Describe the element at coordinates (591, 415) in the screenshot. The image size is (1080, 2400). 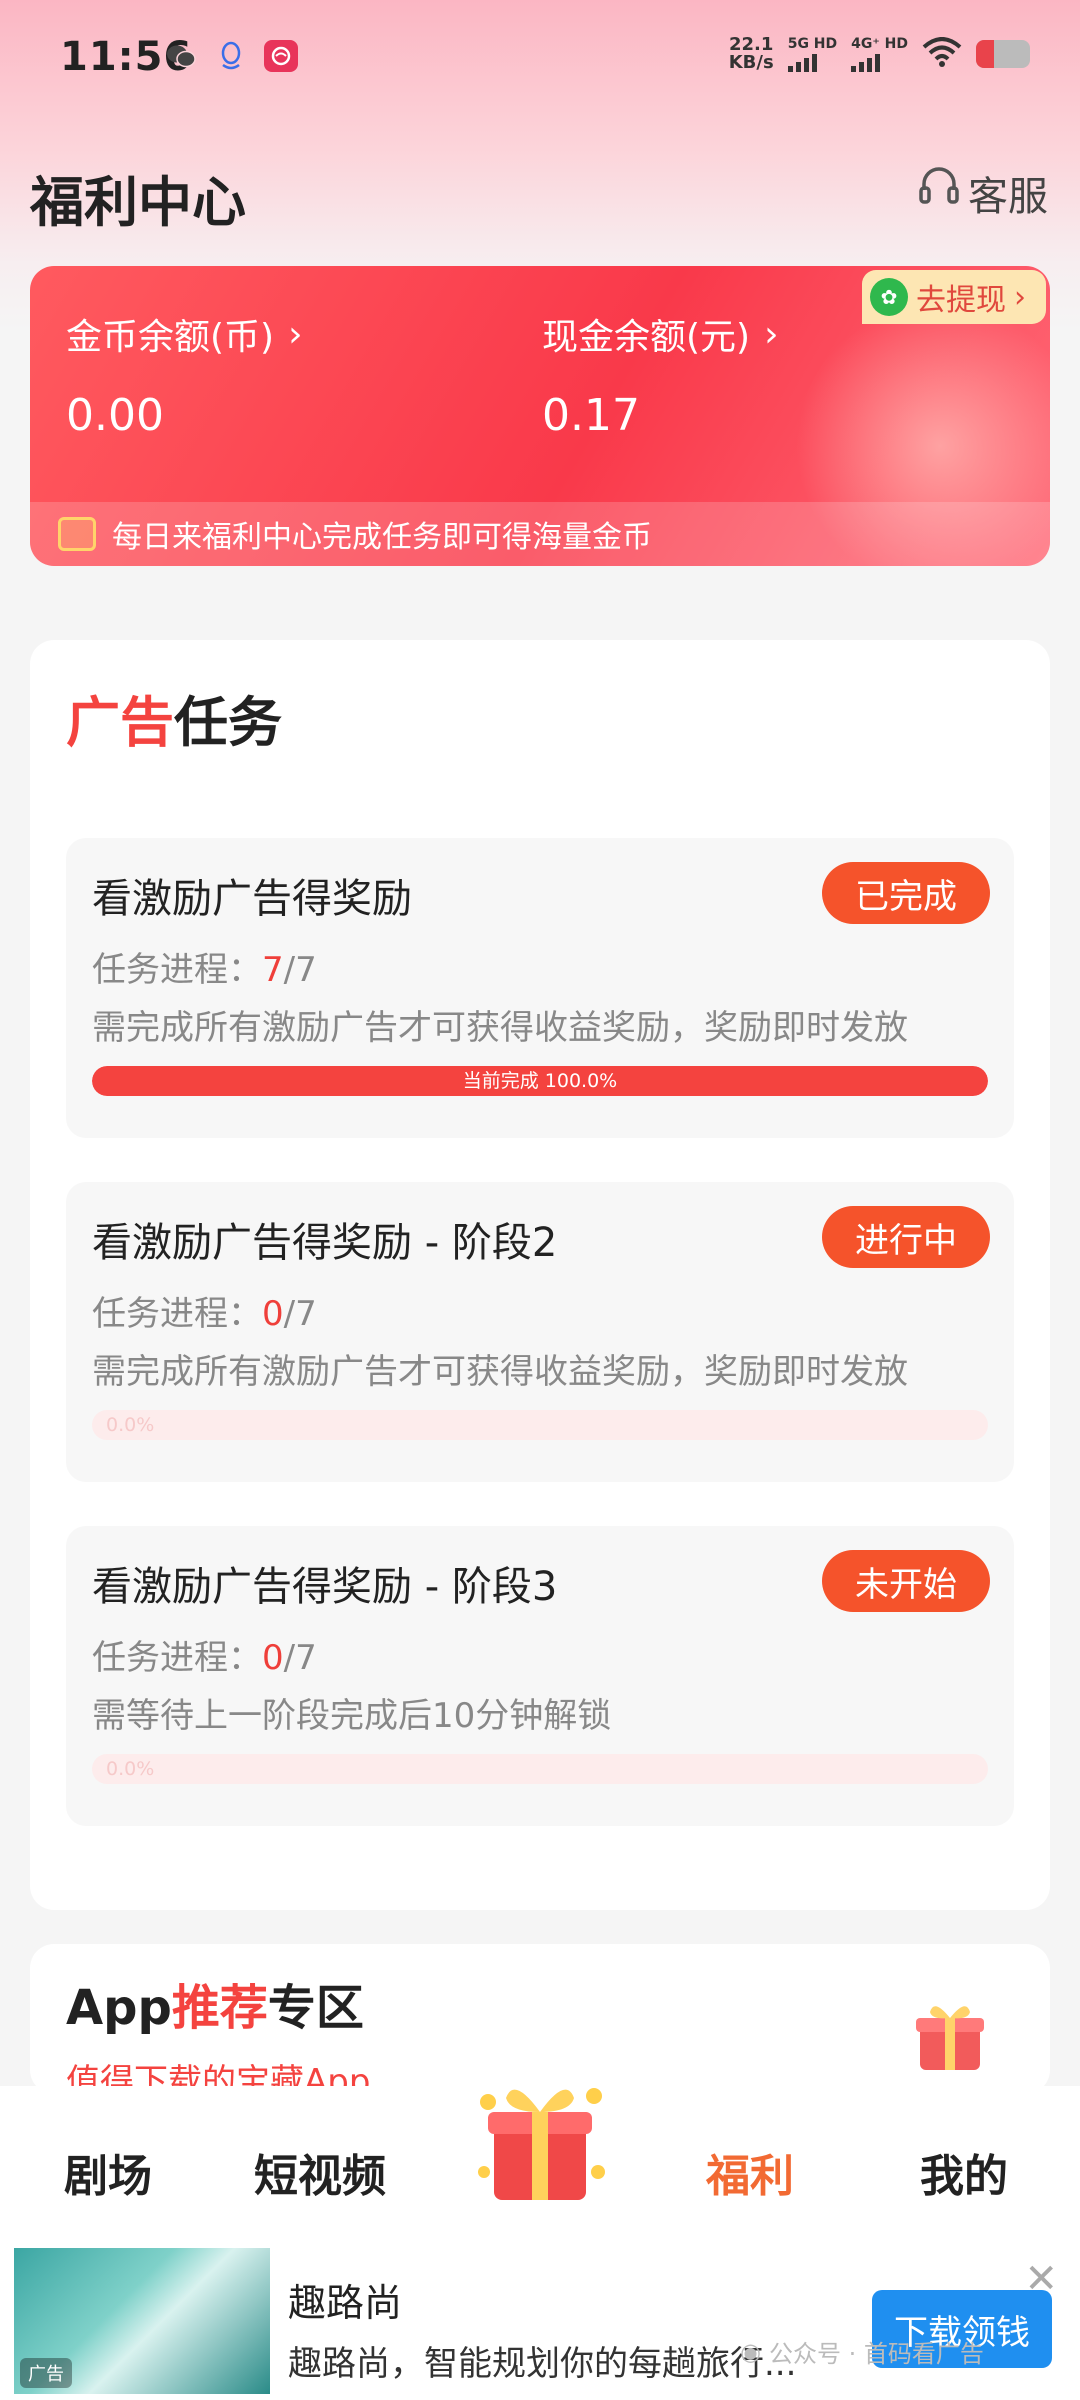
I see `cash-balance-value: 0.17` at that location.